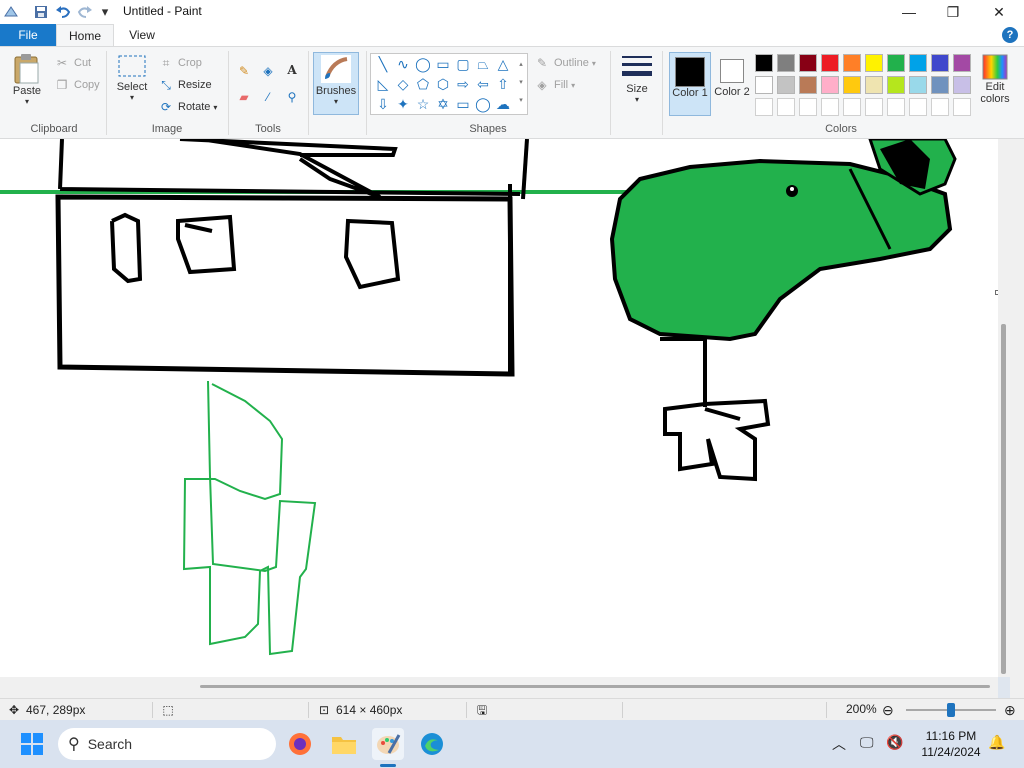 This screenshot has width=1024, height=768. What do you see at coordinates (85, 12) in the screenshot?
I see `redo-icon` at bounding box center [85, 12].